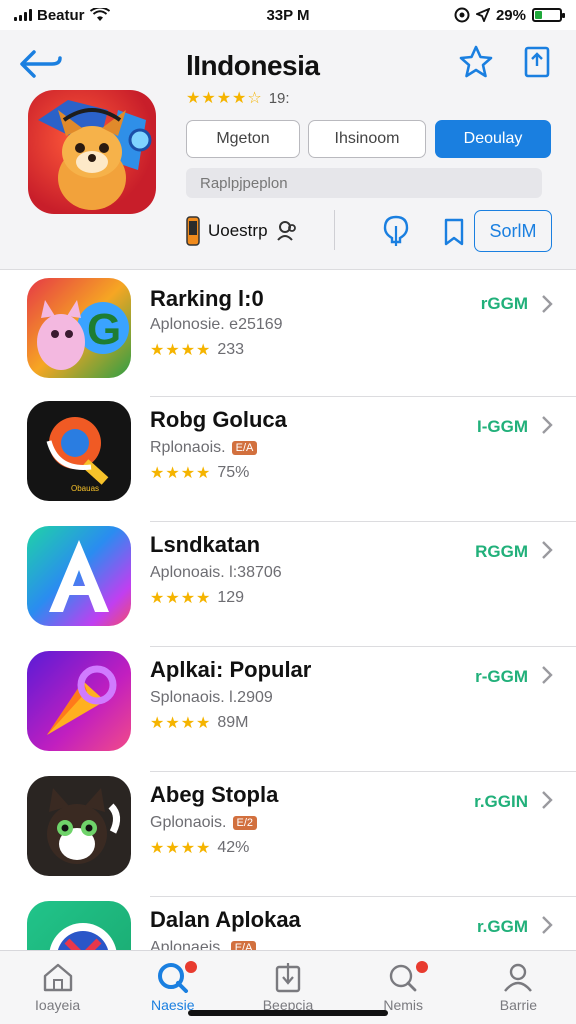 The image size is (576, 1024). I want to click on app-subtitle-text: Gplonaois., so click(188, 822).